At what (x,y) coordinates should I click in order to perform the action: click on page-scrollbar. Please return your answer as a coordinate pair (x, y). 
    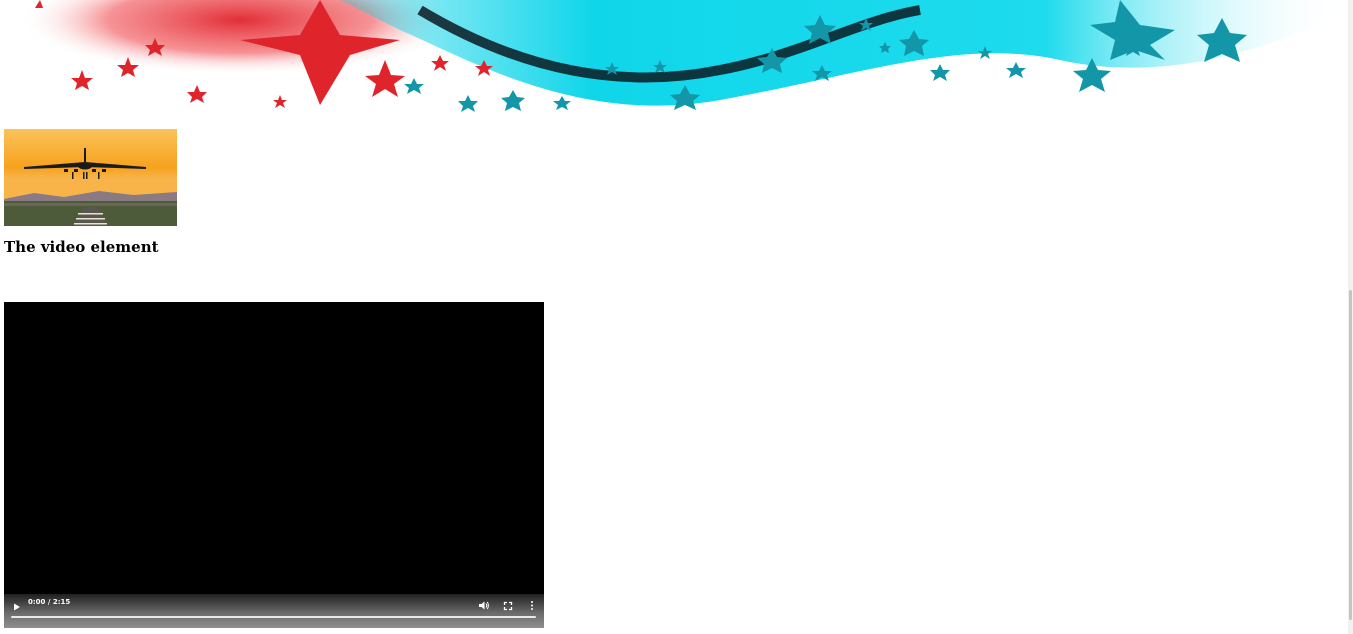
    Looking at the image, I should click on (1350, 317).